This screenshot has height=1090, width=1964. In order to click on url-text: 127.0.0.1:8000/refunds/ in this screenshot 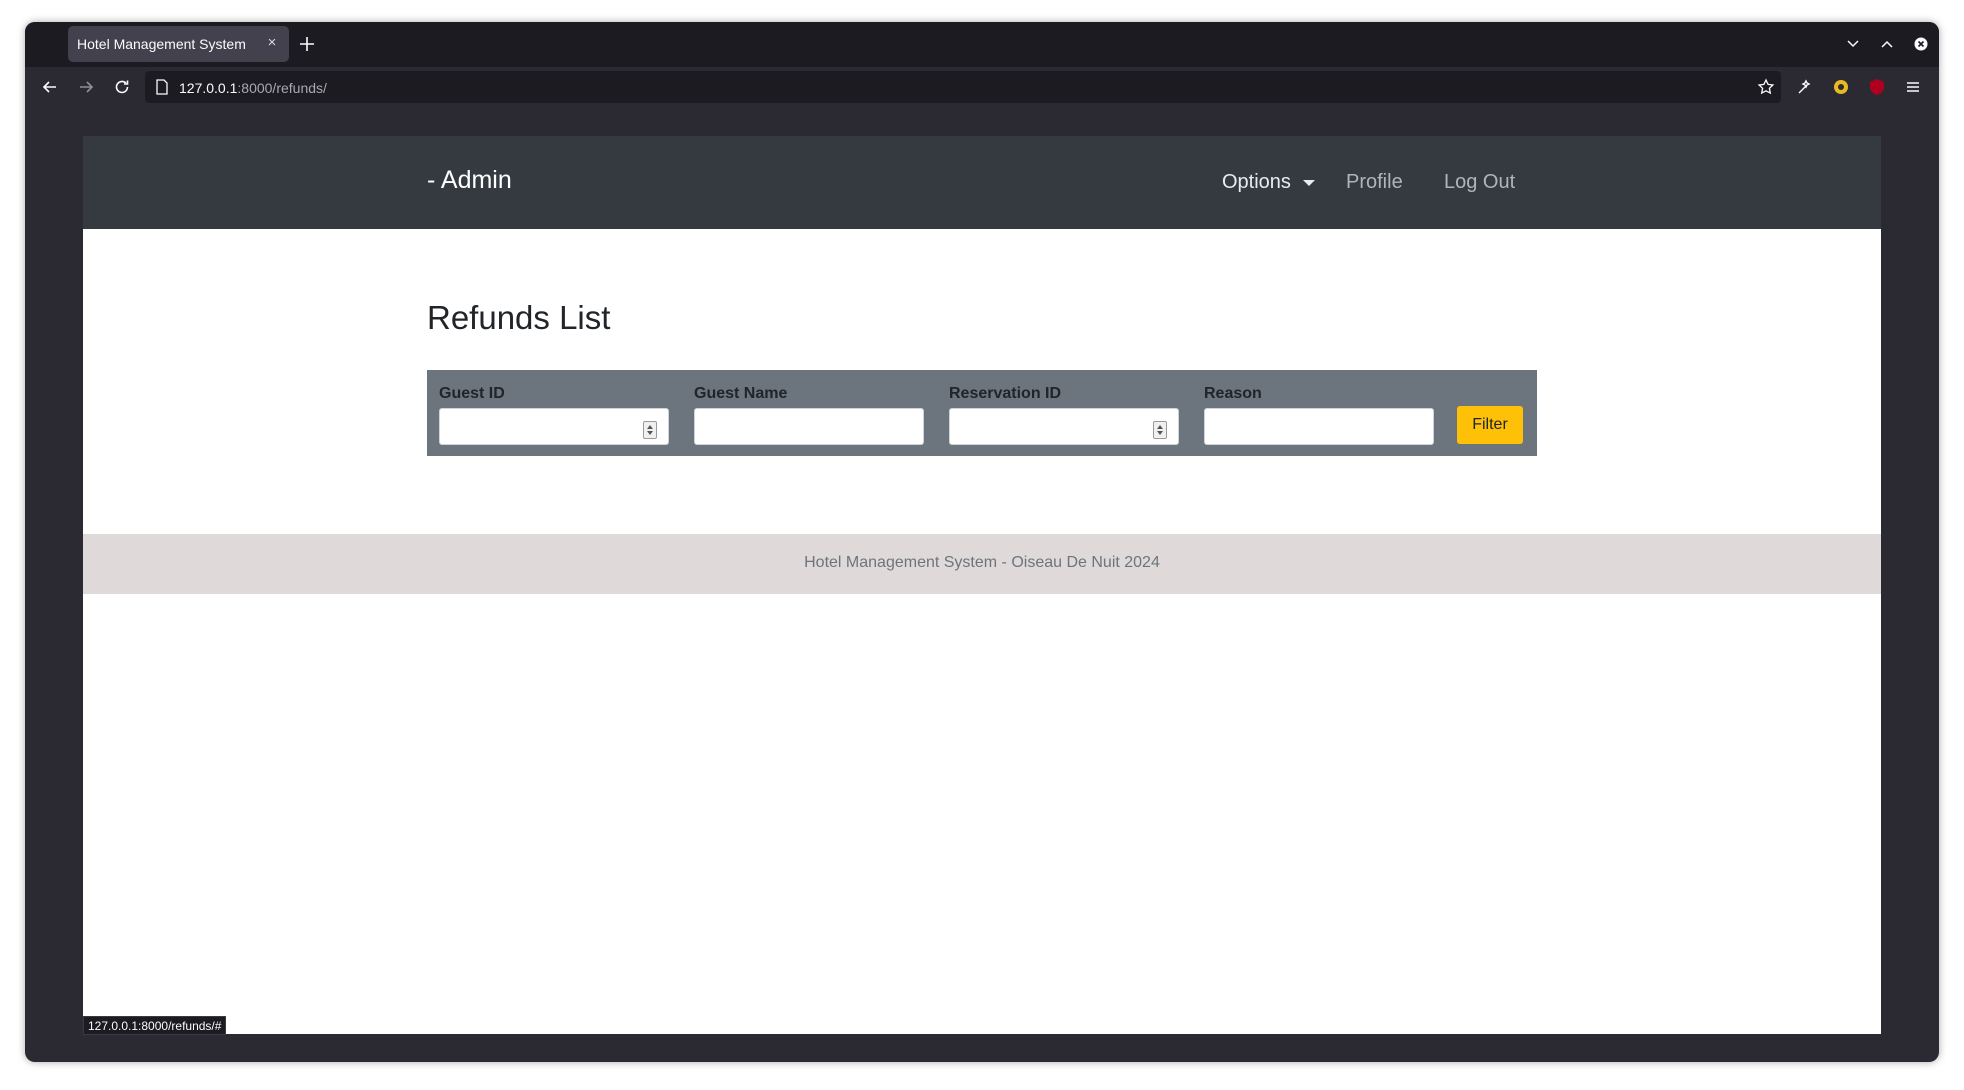, I will do `click(253, 88)`.